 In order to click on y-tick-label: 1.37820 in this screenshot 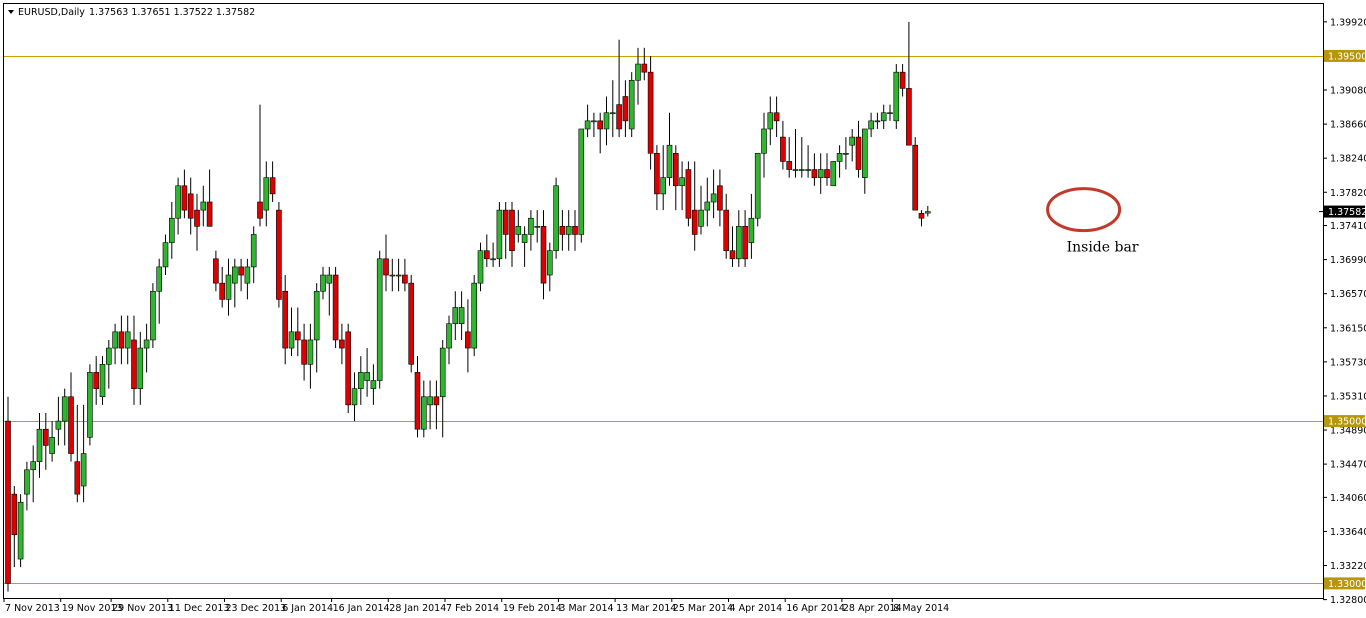, I will do `click(1348, 193)`.